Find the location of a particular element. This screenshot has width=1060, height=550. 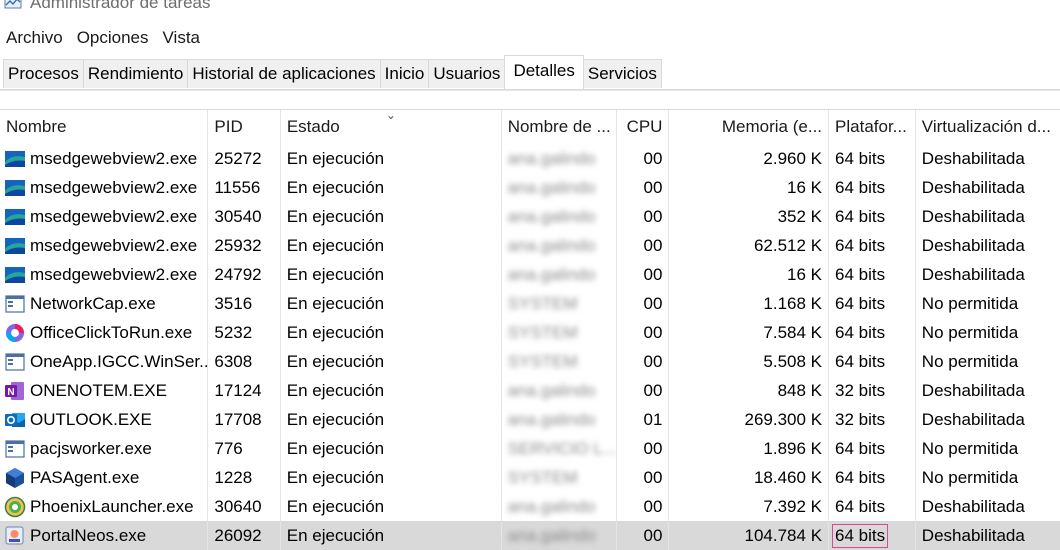

cell-memory: 352 K is located at coordinates (749, 216).